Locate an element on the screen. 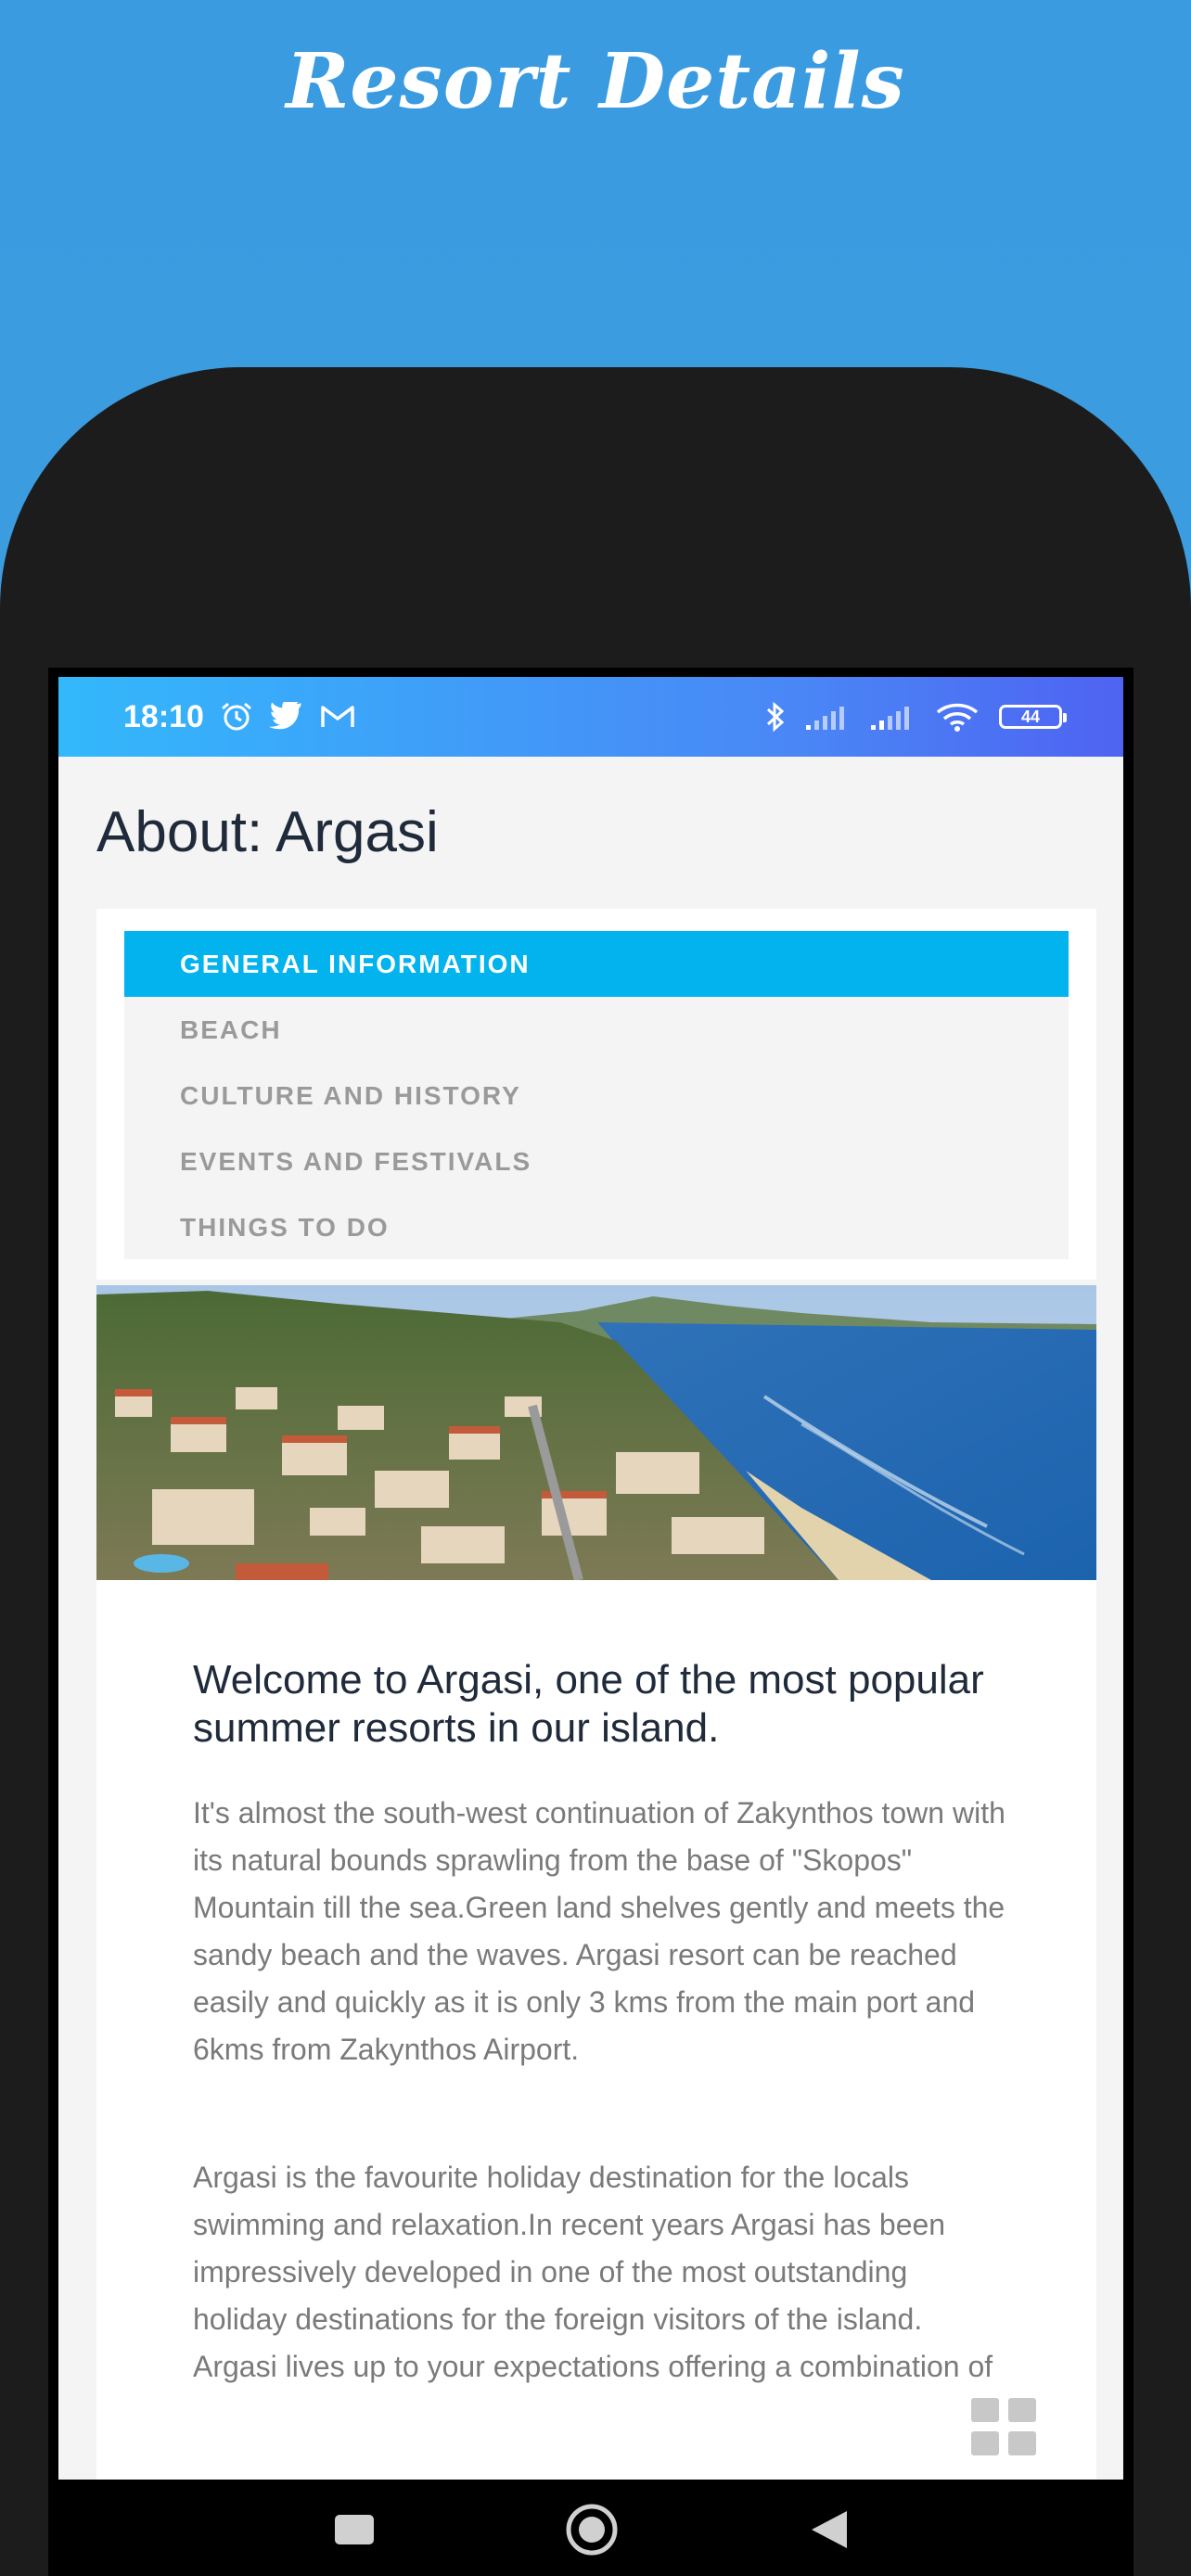  battery-icon: 44 is located at coordinates (1033, 717).